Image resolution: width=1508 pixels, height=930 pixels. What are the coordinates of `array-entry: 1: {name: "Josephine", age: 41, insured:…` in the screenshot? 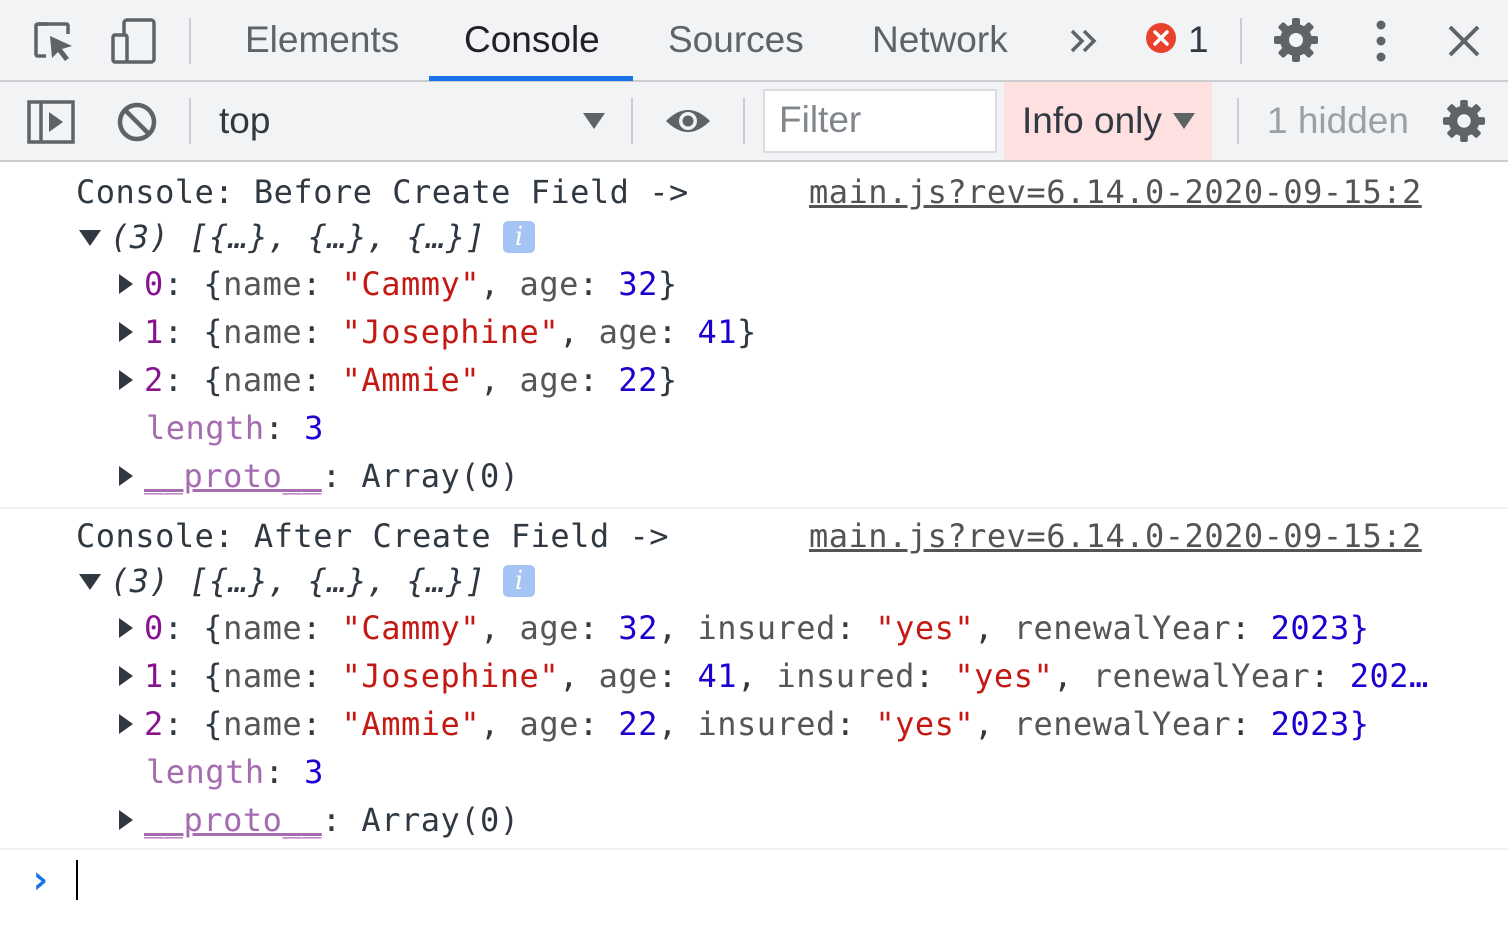 It's located at (786, 676).